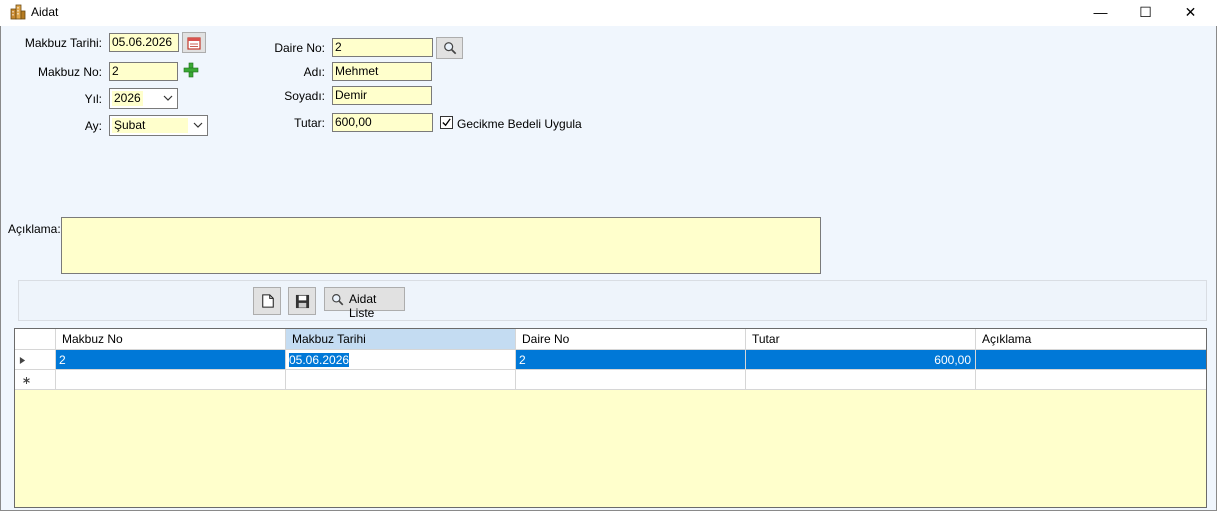 This screenshot has height=512, width=1217. I want to click on table-cell-makbuz-no: 2, so click(171, 360).